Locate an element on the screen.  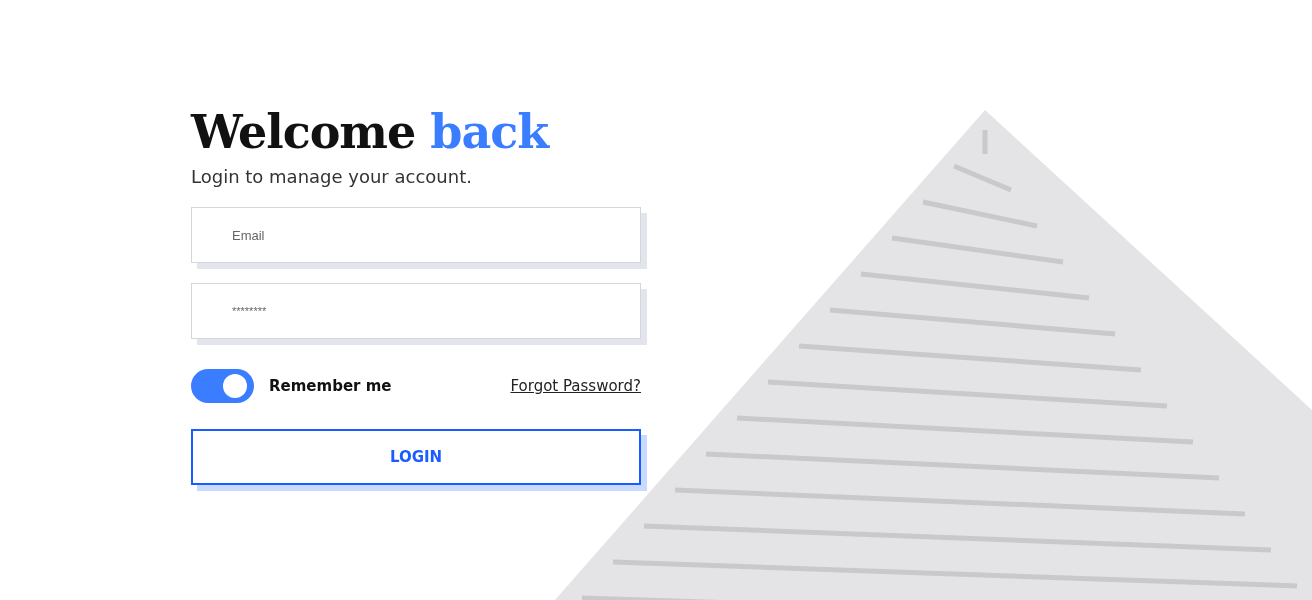
welcome-heading: Welcome back is located at coordinates (371, 132).